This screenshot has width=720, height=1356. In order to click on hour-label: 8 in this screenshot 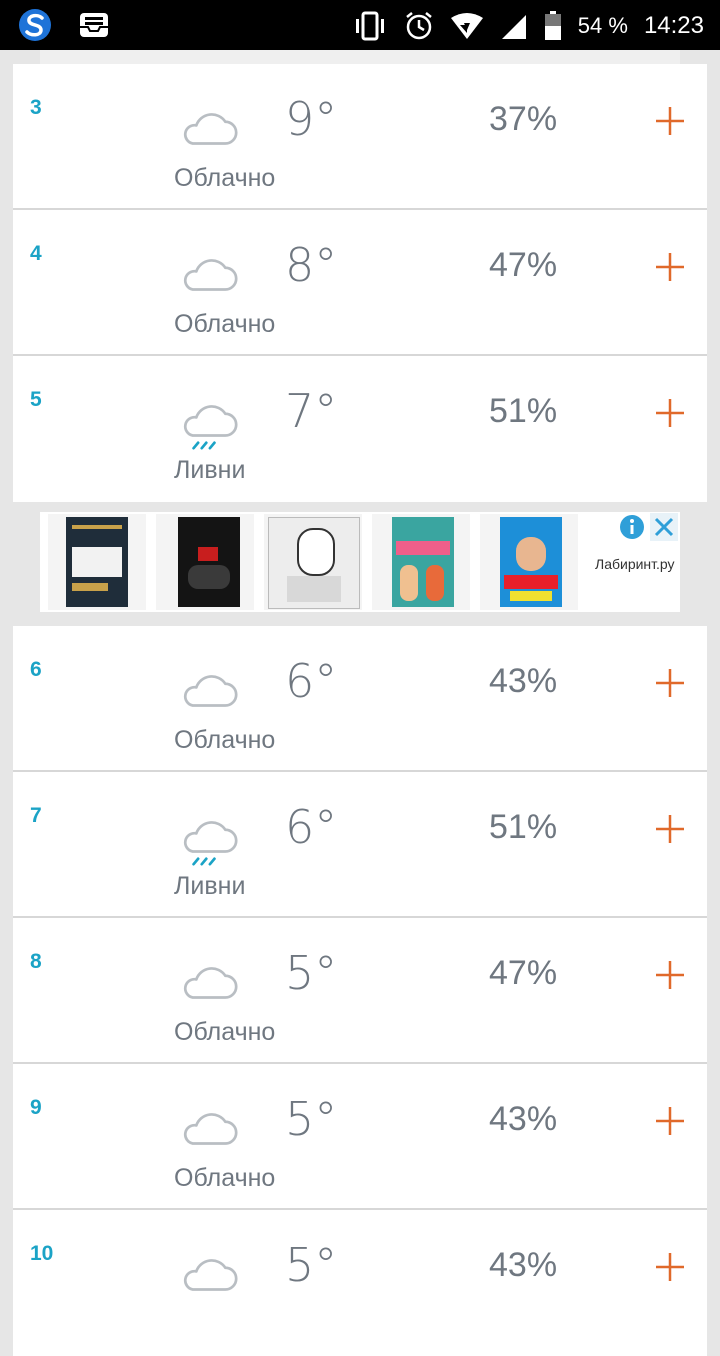, I will do `click(36, 961)`.